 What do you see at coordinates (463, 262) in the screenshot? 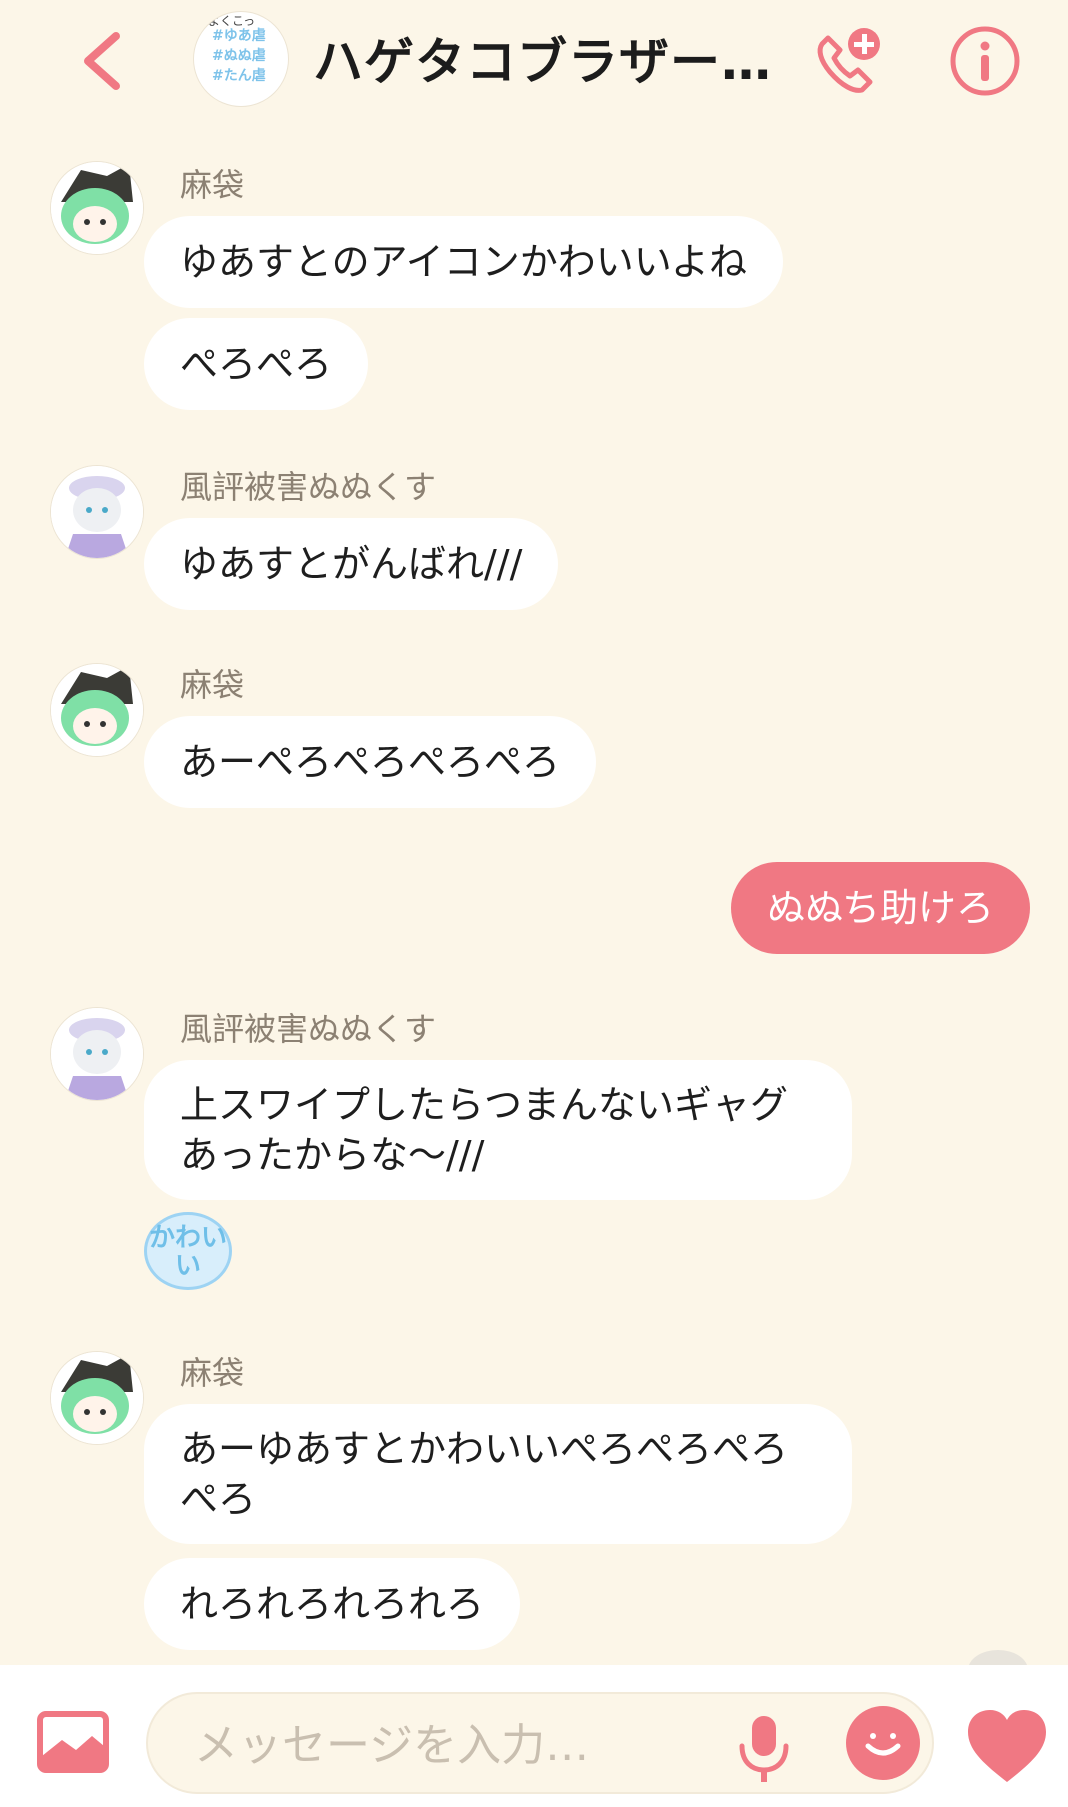
I see `message-bubble: ゆあすとのアイコンかわいいよね` at bounding box center [463, 262].